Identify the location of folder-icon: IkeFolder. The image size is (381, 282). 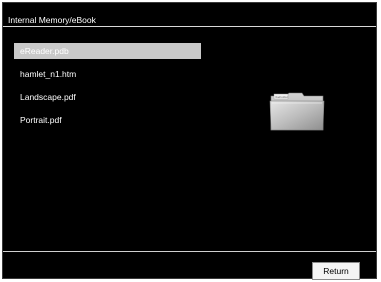
(297, 111).